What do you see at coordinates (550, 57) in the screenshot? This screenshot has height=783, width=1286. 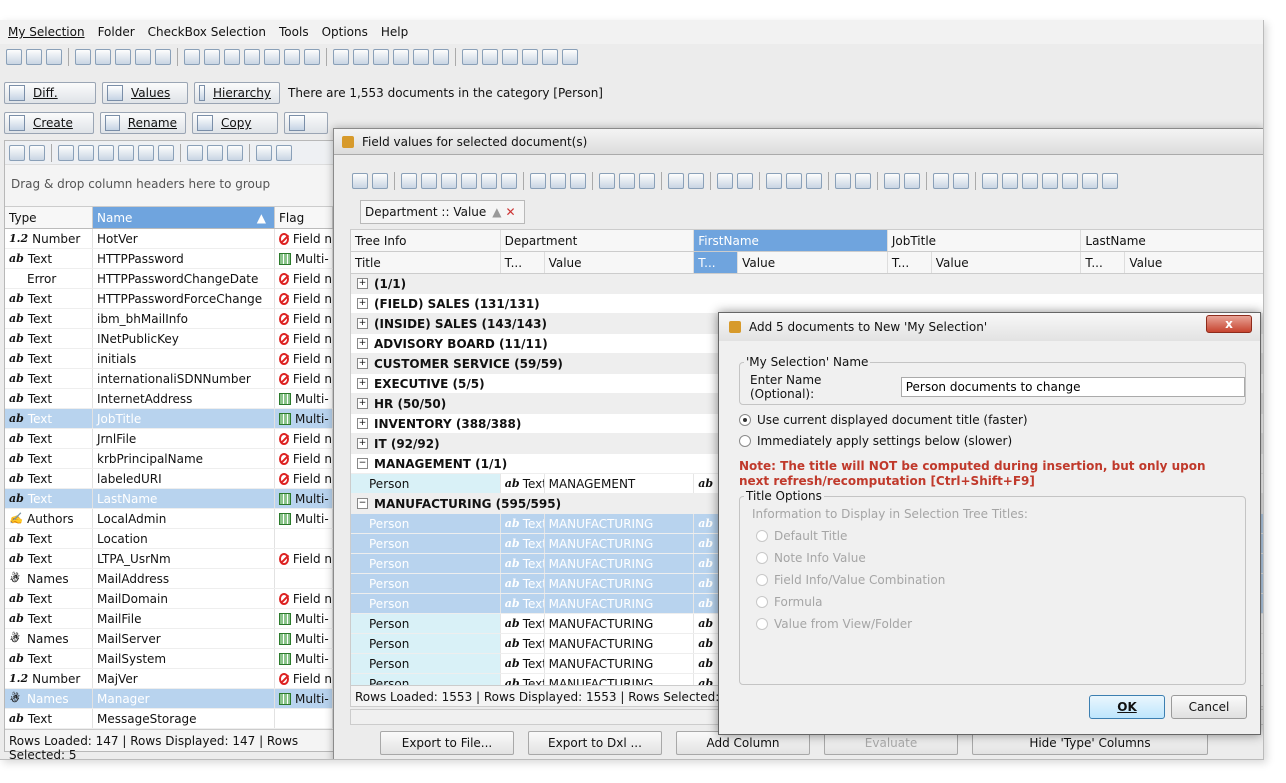 I see `selection-options-icon` at bounding box center [550, 57].